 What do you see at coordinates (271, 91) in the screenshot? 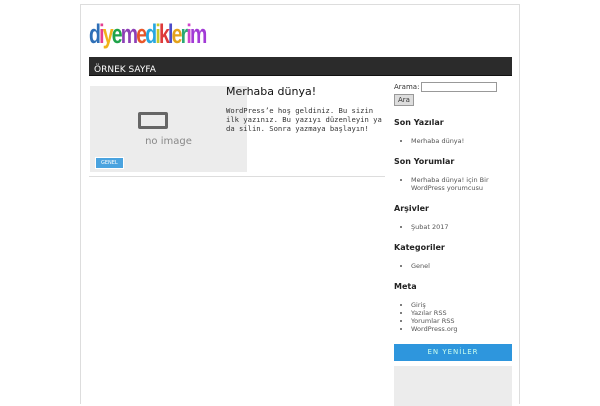
I see `post-title: Merhaba dünya!` at bounding box center [271, 91].